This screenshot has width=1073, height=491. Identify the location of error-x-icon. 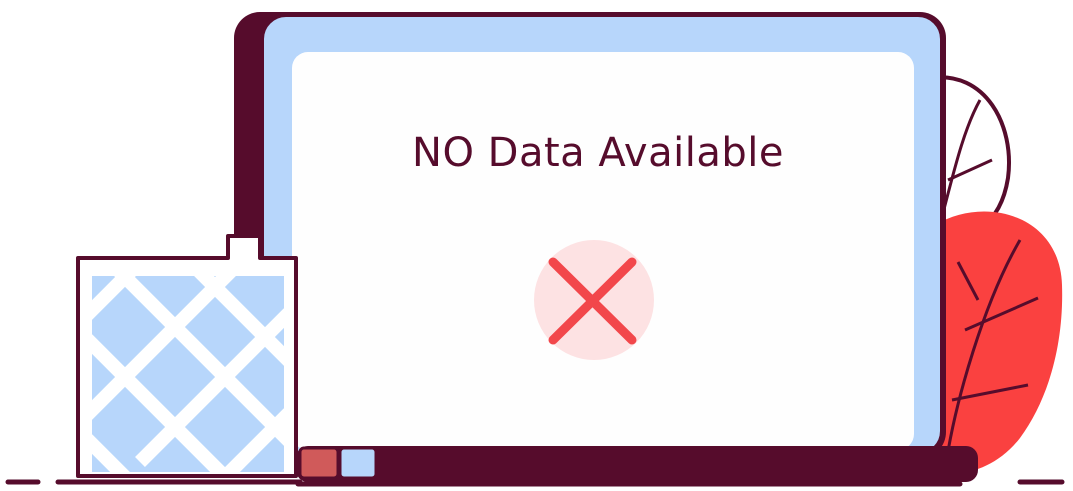
(594, 300).